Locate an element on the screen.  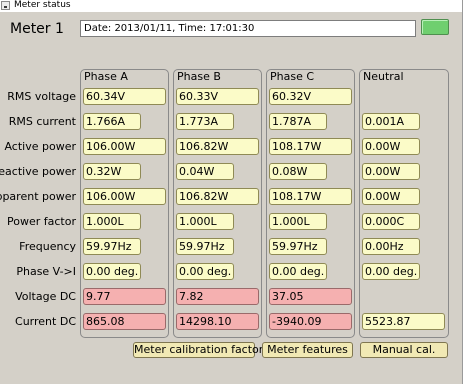
voltage-dc-phase-a-value: 9.77 is located at coordinates (124, 296).